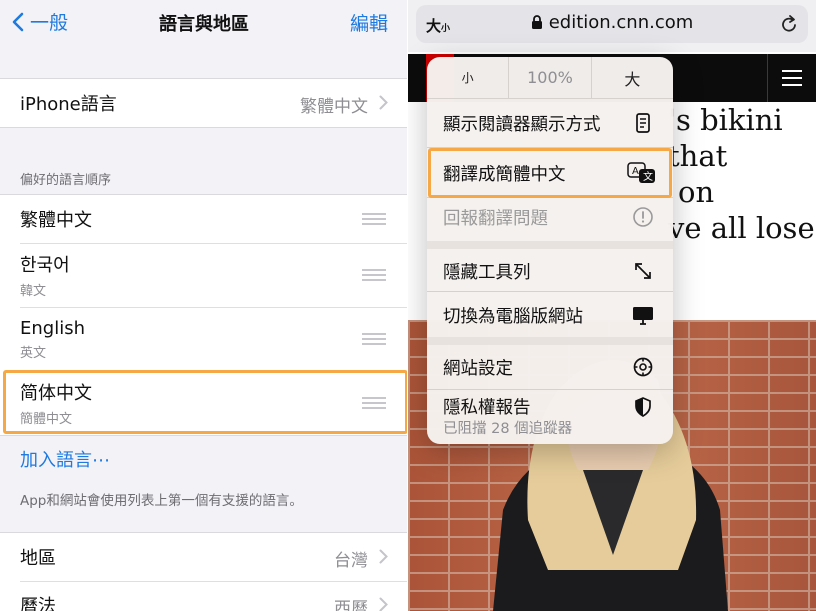 The width and height of the screenshot is (816, 611). I want to click on headline-line: that, so click(698, 156).